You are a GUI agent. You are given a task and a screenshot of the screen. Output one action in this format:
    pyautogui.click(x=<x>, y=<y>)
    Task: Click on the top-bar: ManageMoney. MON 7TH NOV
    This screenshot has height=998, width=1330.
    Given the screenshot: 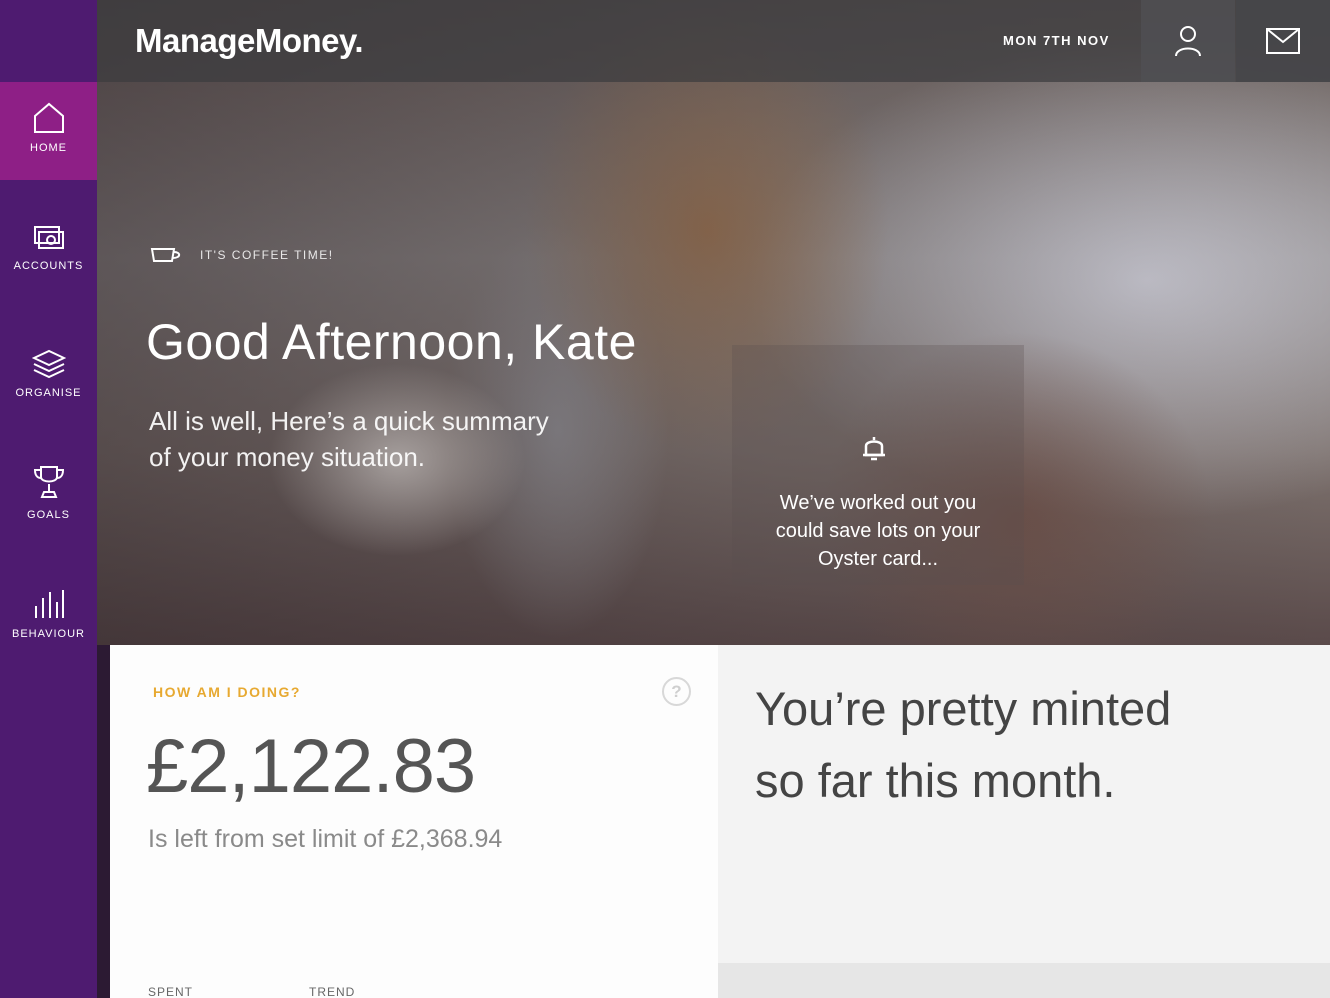 What is the action you would take?
    pyautogui.click(x=713, y=41)
    